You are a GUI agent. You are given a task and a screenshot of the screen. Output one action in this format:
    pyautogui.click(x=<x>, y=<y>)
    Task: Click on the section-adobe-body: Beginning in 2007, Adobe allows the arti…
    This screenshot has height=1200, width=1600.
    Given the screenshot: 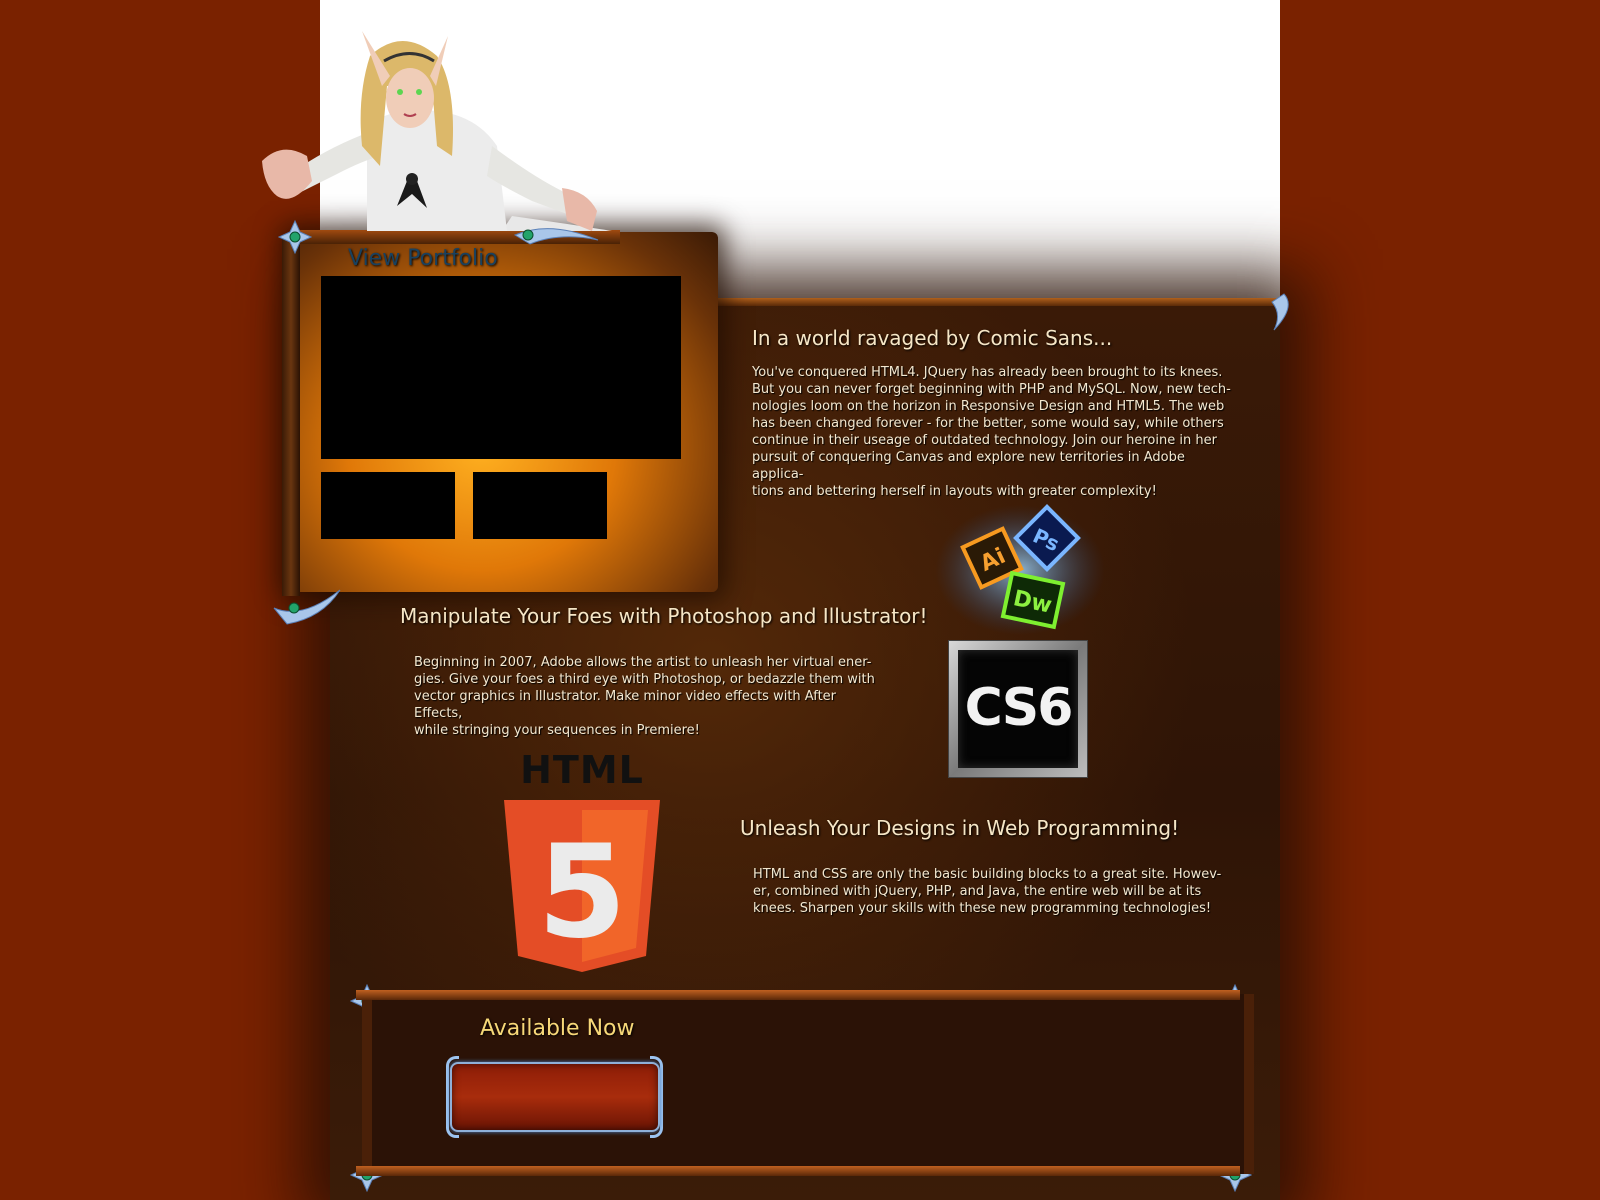 What is the action you would take?
    pyautogui.click(x=649, y=696)
    